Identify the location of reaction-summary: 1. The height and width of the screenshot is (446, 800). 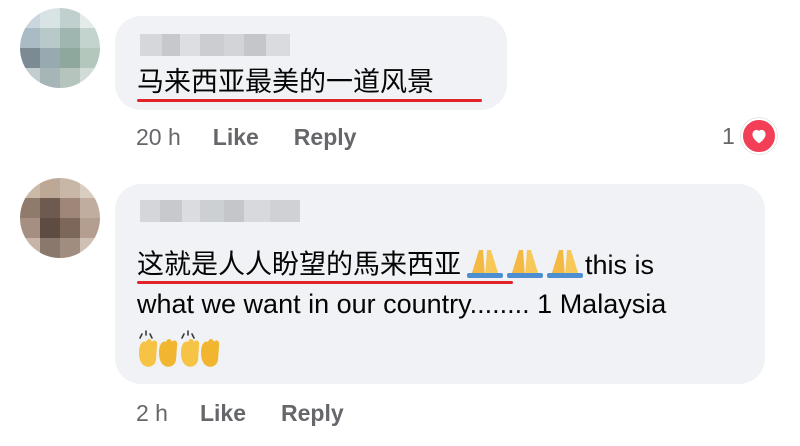
(749, 136).